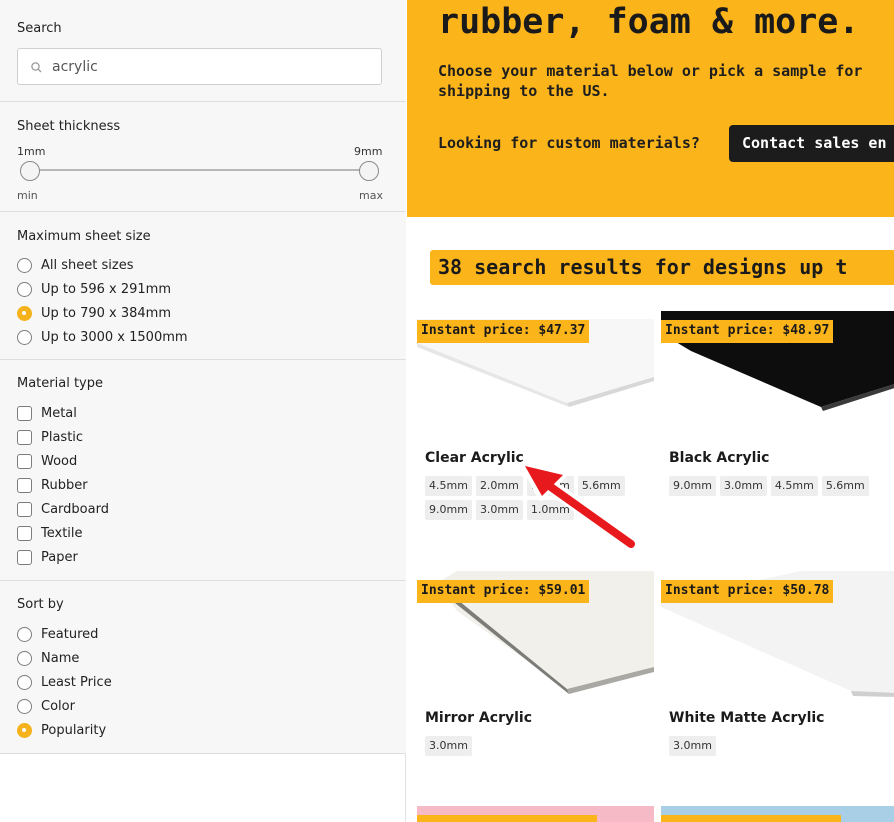  I want to click on sheet-size-option-790: Up to 790 x 384mm, so click(94, 313).